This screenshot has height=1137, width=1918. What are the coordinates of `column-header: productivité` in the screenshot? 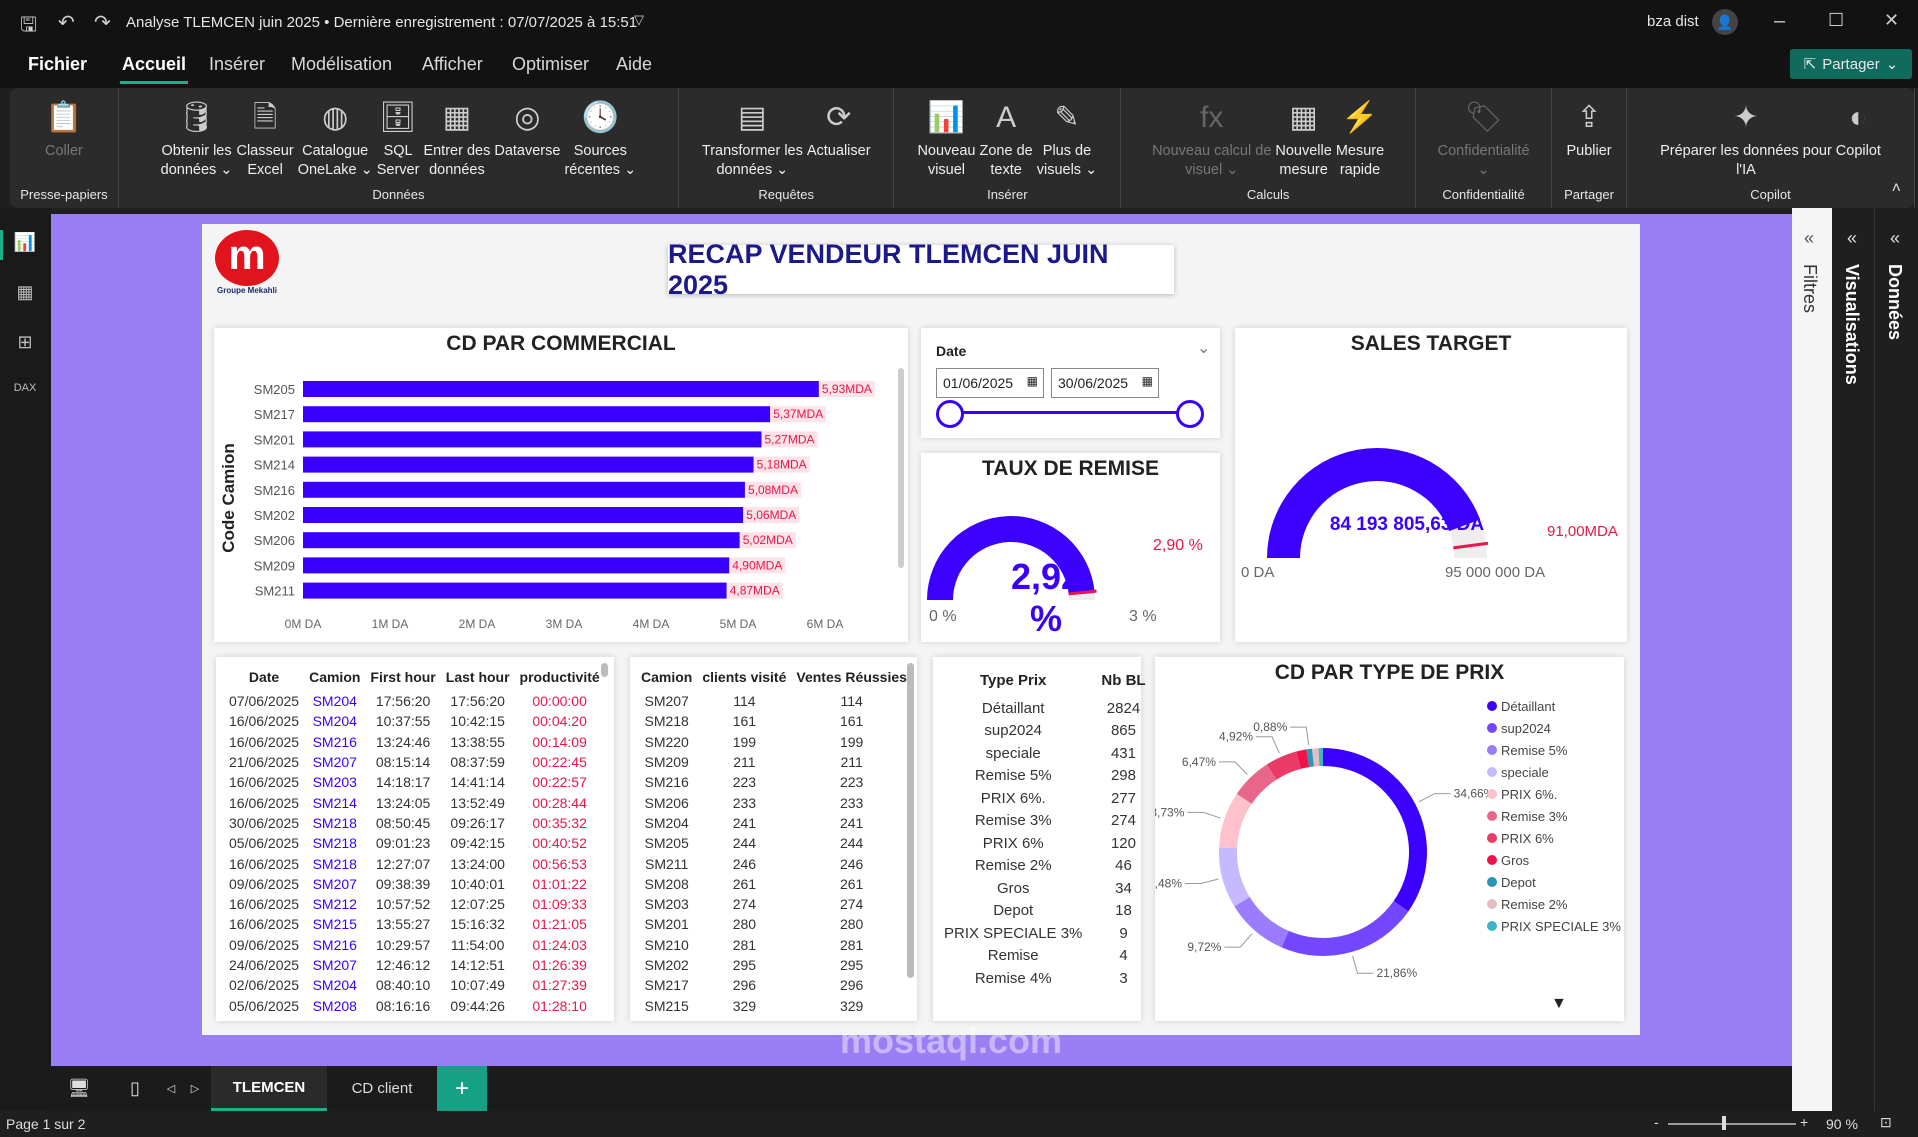 It's located at (560, 677).